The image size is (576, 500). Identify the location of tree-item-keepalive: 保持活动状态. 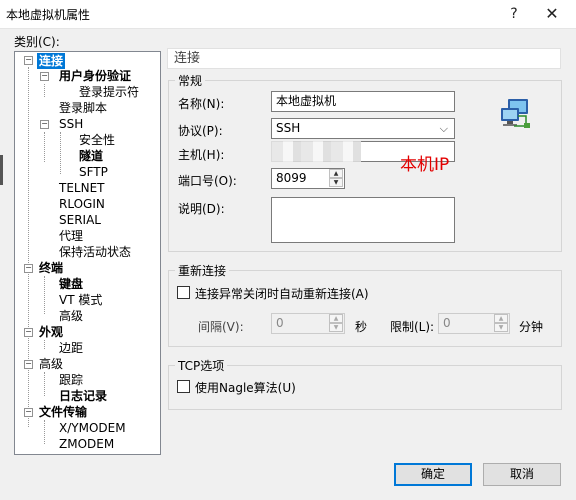
(95, 252).